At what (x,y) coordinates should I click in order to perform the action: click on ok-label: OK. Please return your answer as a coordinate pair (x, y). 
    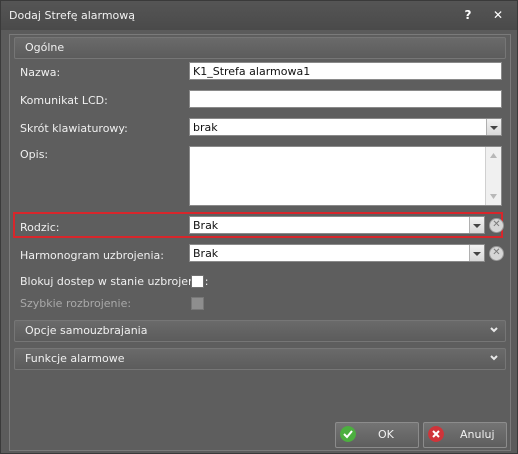
    Looking at the image, I should click on (386, 434).